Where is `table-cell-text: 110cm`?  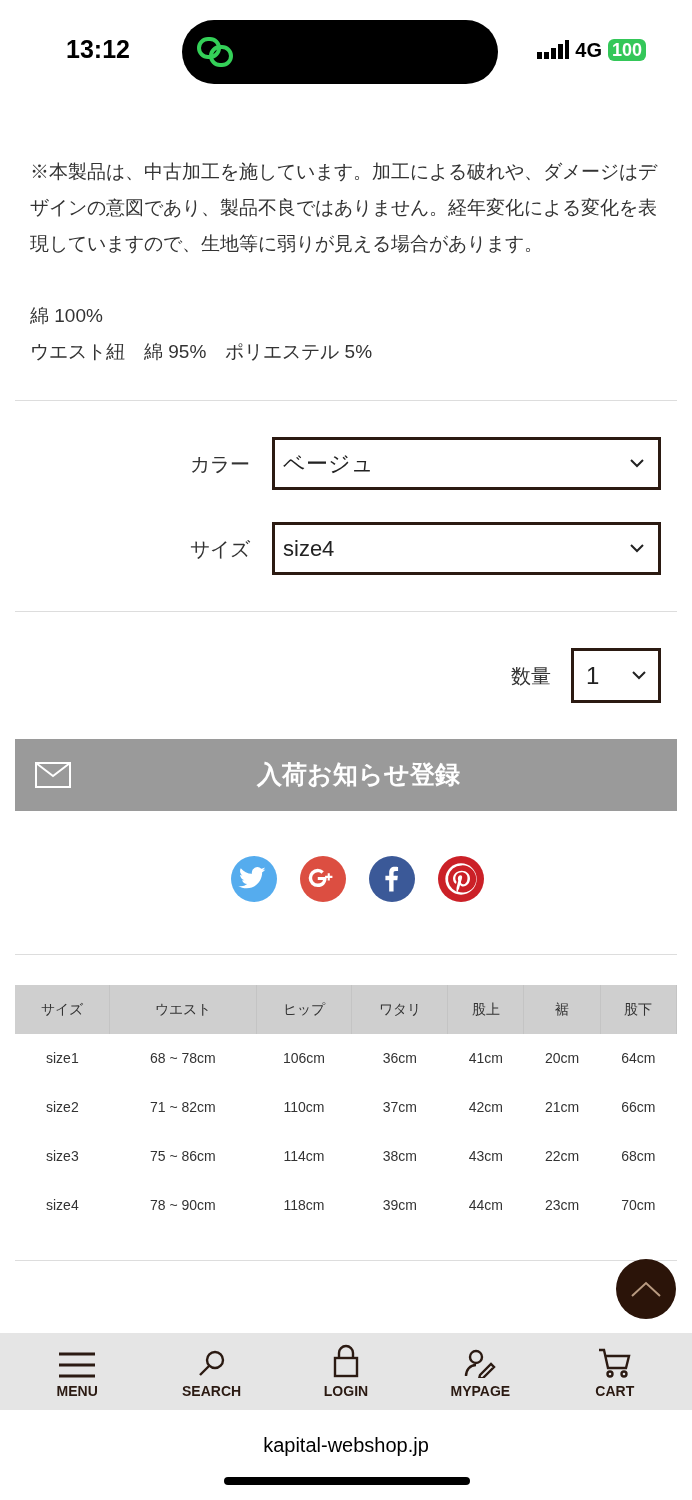
table-cell-text: 110cm is located at coordinates (304, 1107).